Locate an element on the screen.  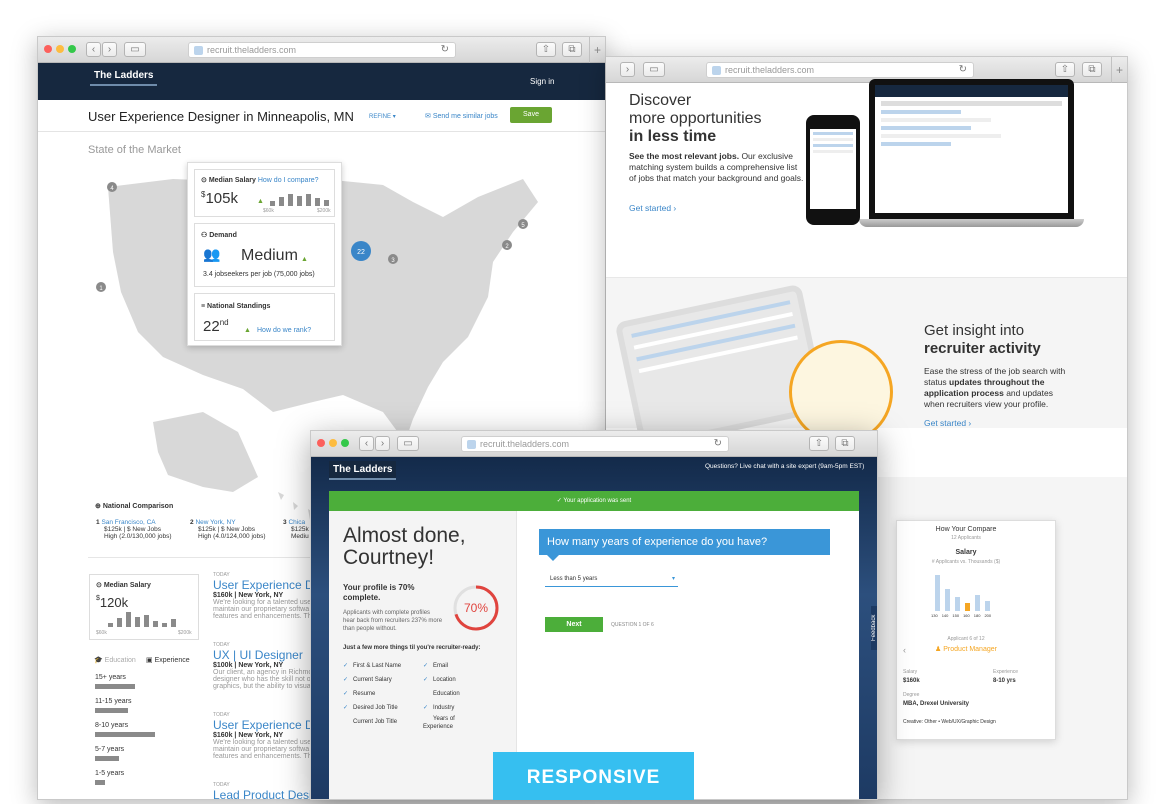
job-title: User Experience De is located at coordinates (267, 585).